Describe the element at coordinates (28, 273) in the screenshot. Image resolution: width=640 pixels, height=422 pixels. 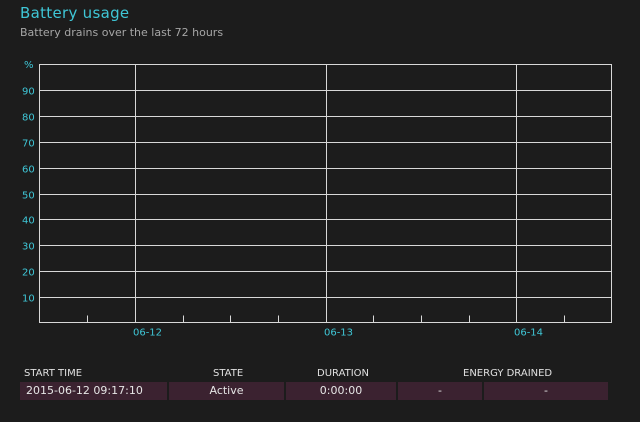
I see `y-tick-label: 20` at that location.